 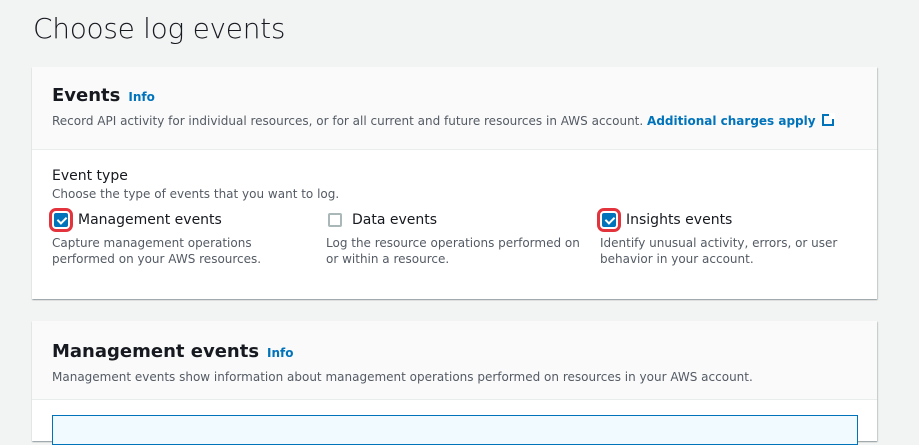 What do you see at coordinates (61, 220) in the screenshot?
I see `management-events-checkbox` at bounding box center [61, 220].